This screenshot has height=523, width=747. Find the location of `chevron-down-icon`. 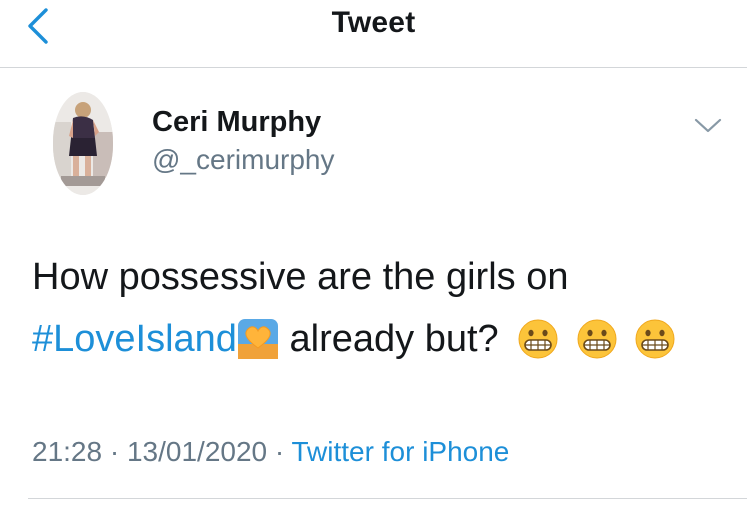

chevron-down-icon is located at coordinates (708, 125).